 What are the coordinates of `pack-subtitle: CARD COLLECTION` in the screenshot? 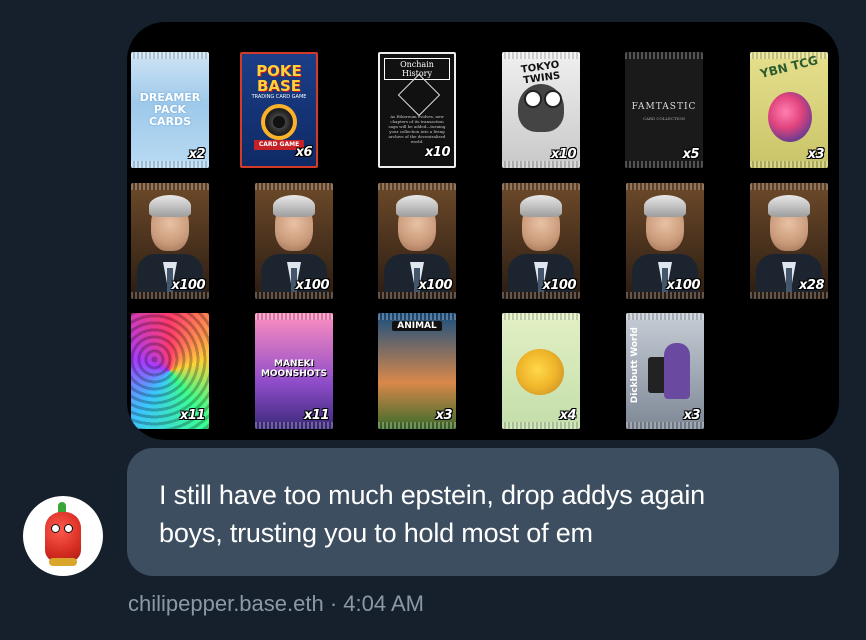 It's located at (664, 118).